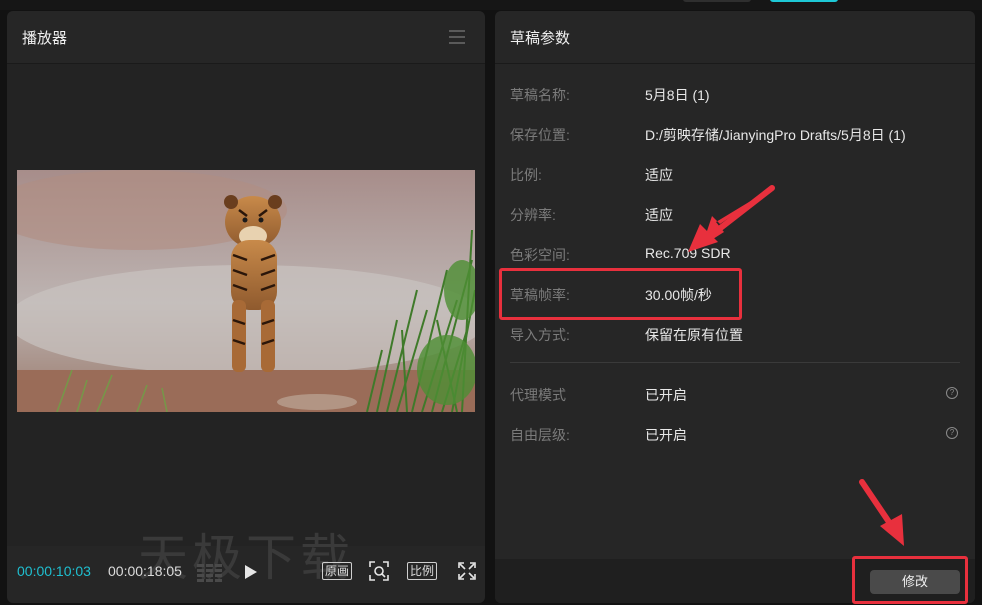 The height and width of the screenshot is (605, 982). Describe the element at coordinates (735, 175) in the screenshot. I see `param-row-ratio: 比例: 适应` at that location.